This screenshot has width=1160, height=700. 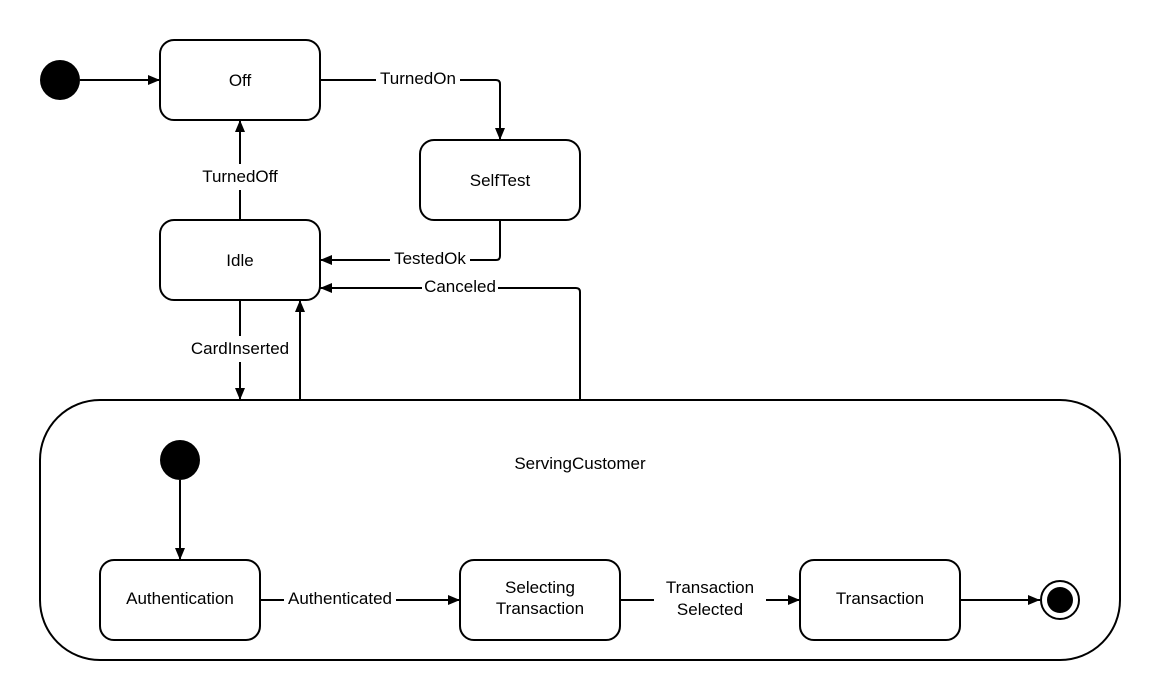 What do you see at coordinates (880, 598) in the screenshot?
I see `state-transaction-label: Transaction` at bounding box center [880, 598].